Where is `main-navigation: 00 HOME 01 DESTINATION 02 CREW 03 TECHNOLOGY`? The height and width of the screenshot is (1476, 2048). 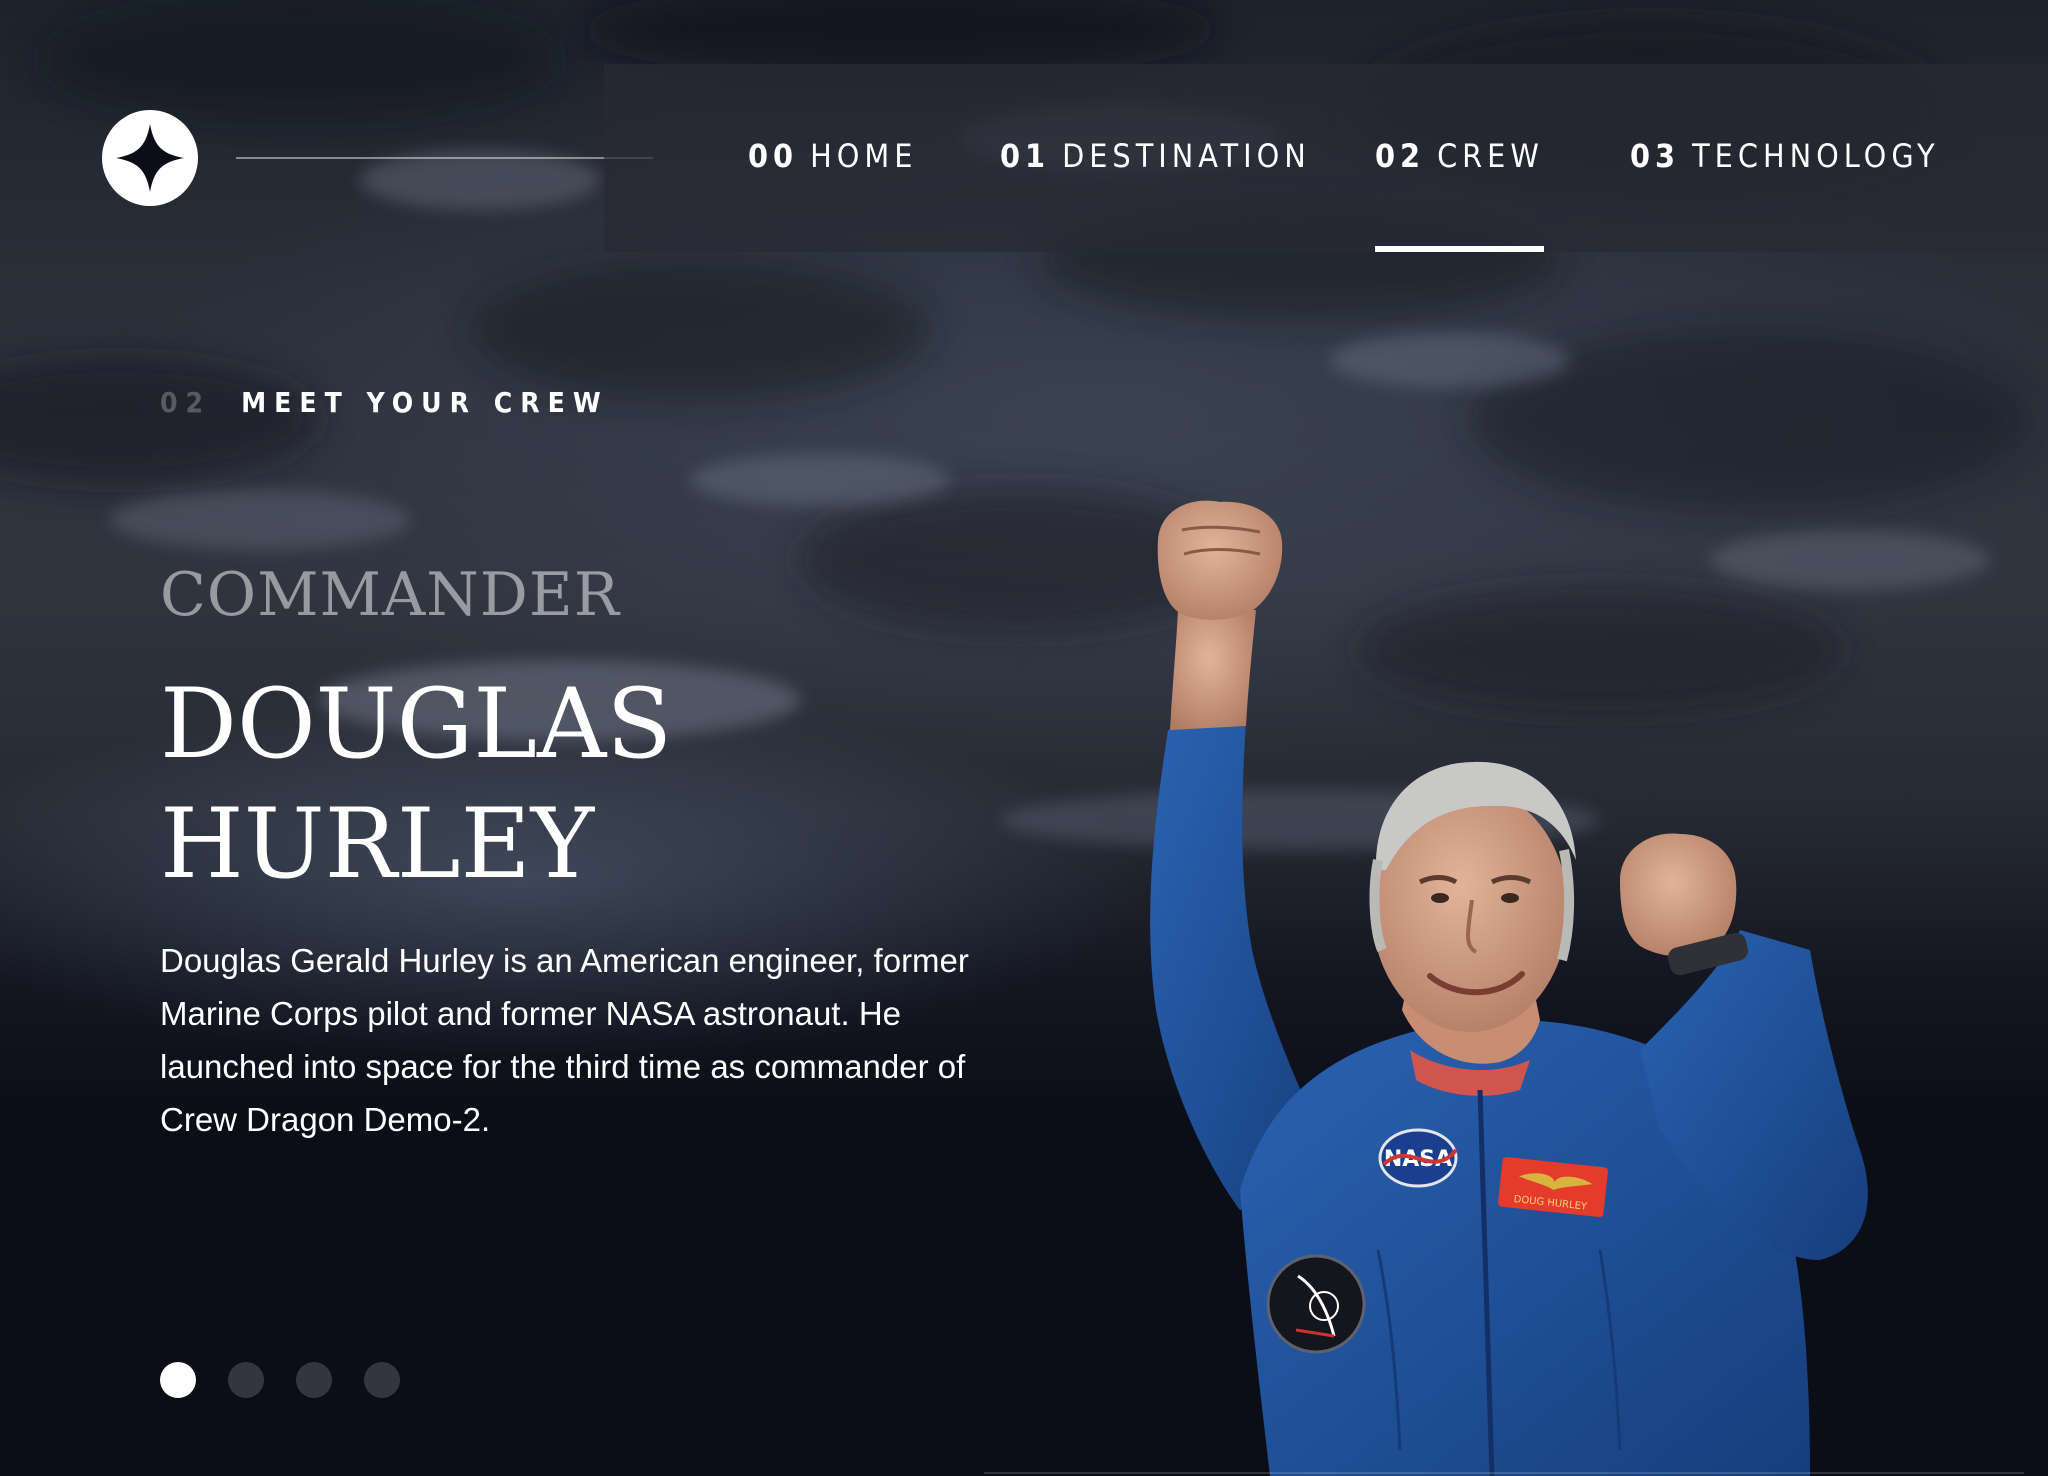 main-navigation: 00 HOME 01 DESTINATION 02 CREW 03 TECHNOLOGY is located at coordinates (1326, 158).